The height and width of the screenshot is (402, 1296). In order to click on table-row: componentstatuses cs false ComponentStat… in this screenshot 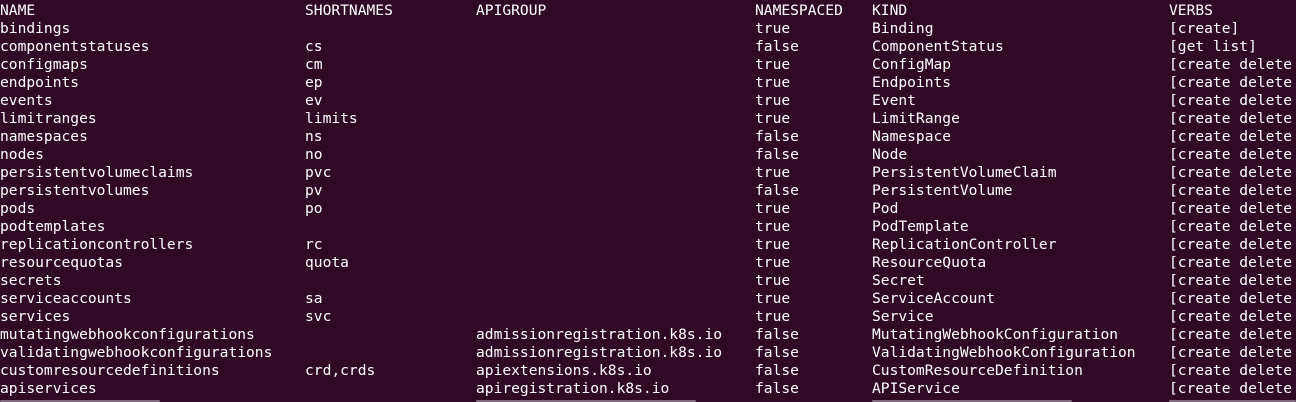, I will do `click(648, 47)`.